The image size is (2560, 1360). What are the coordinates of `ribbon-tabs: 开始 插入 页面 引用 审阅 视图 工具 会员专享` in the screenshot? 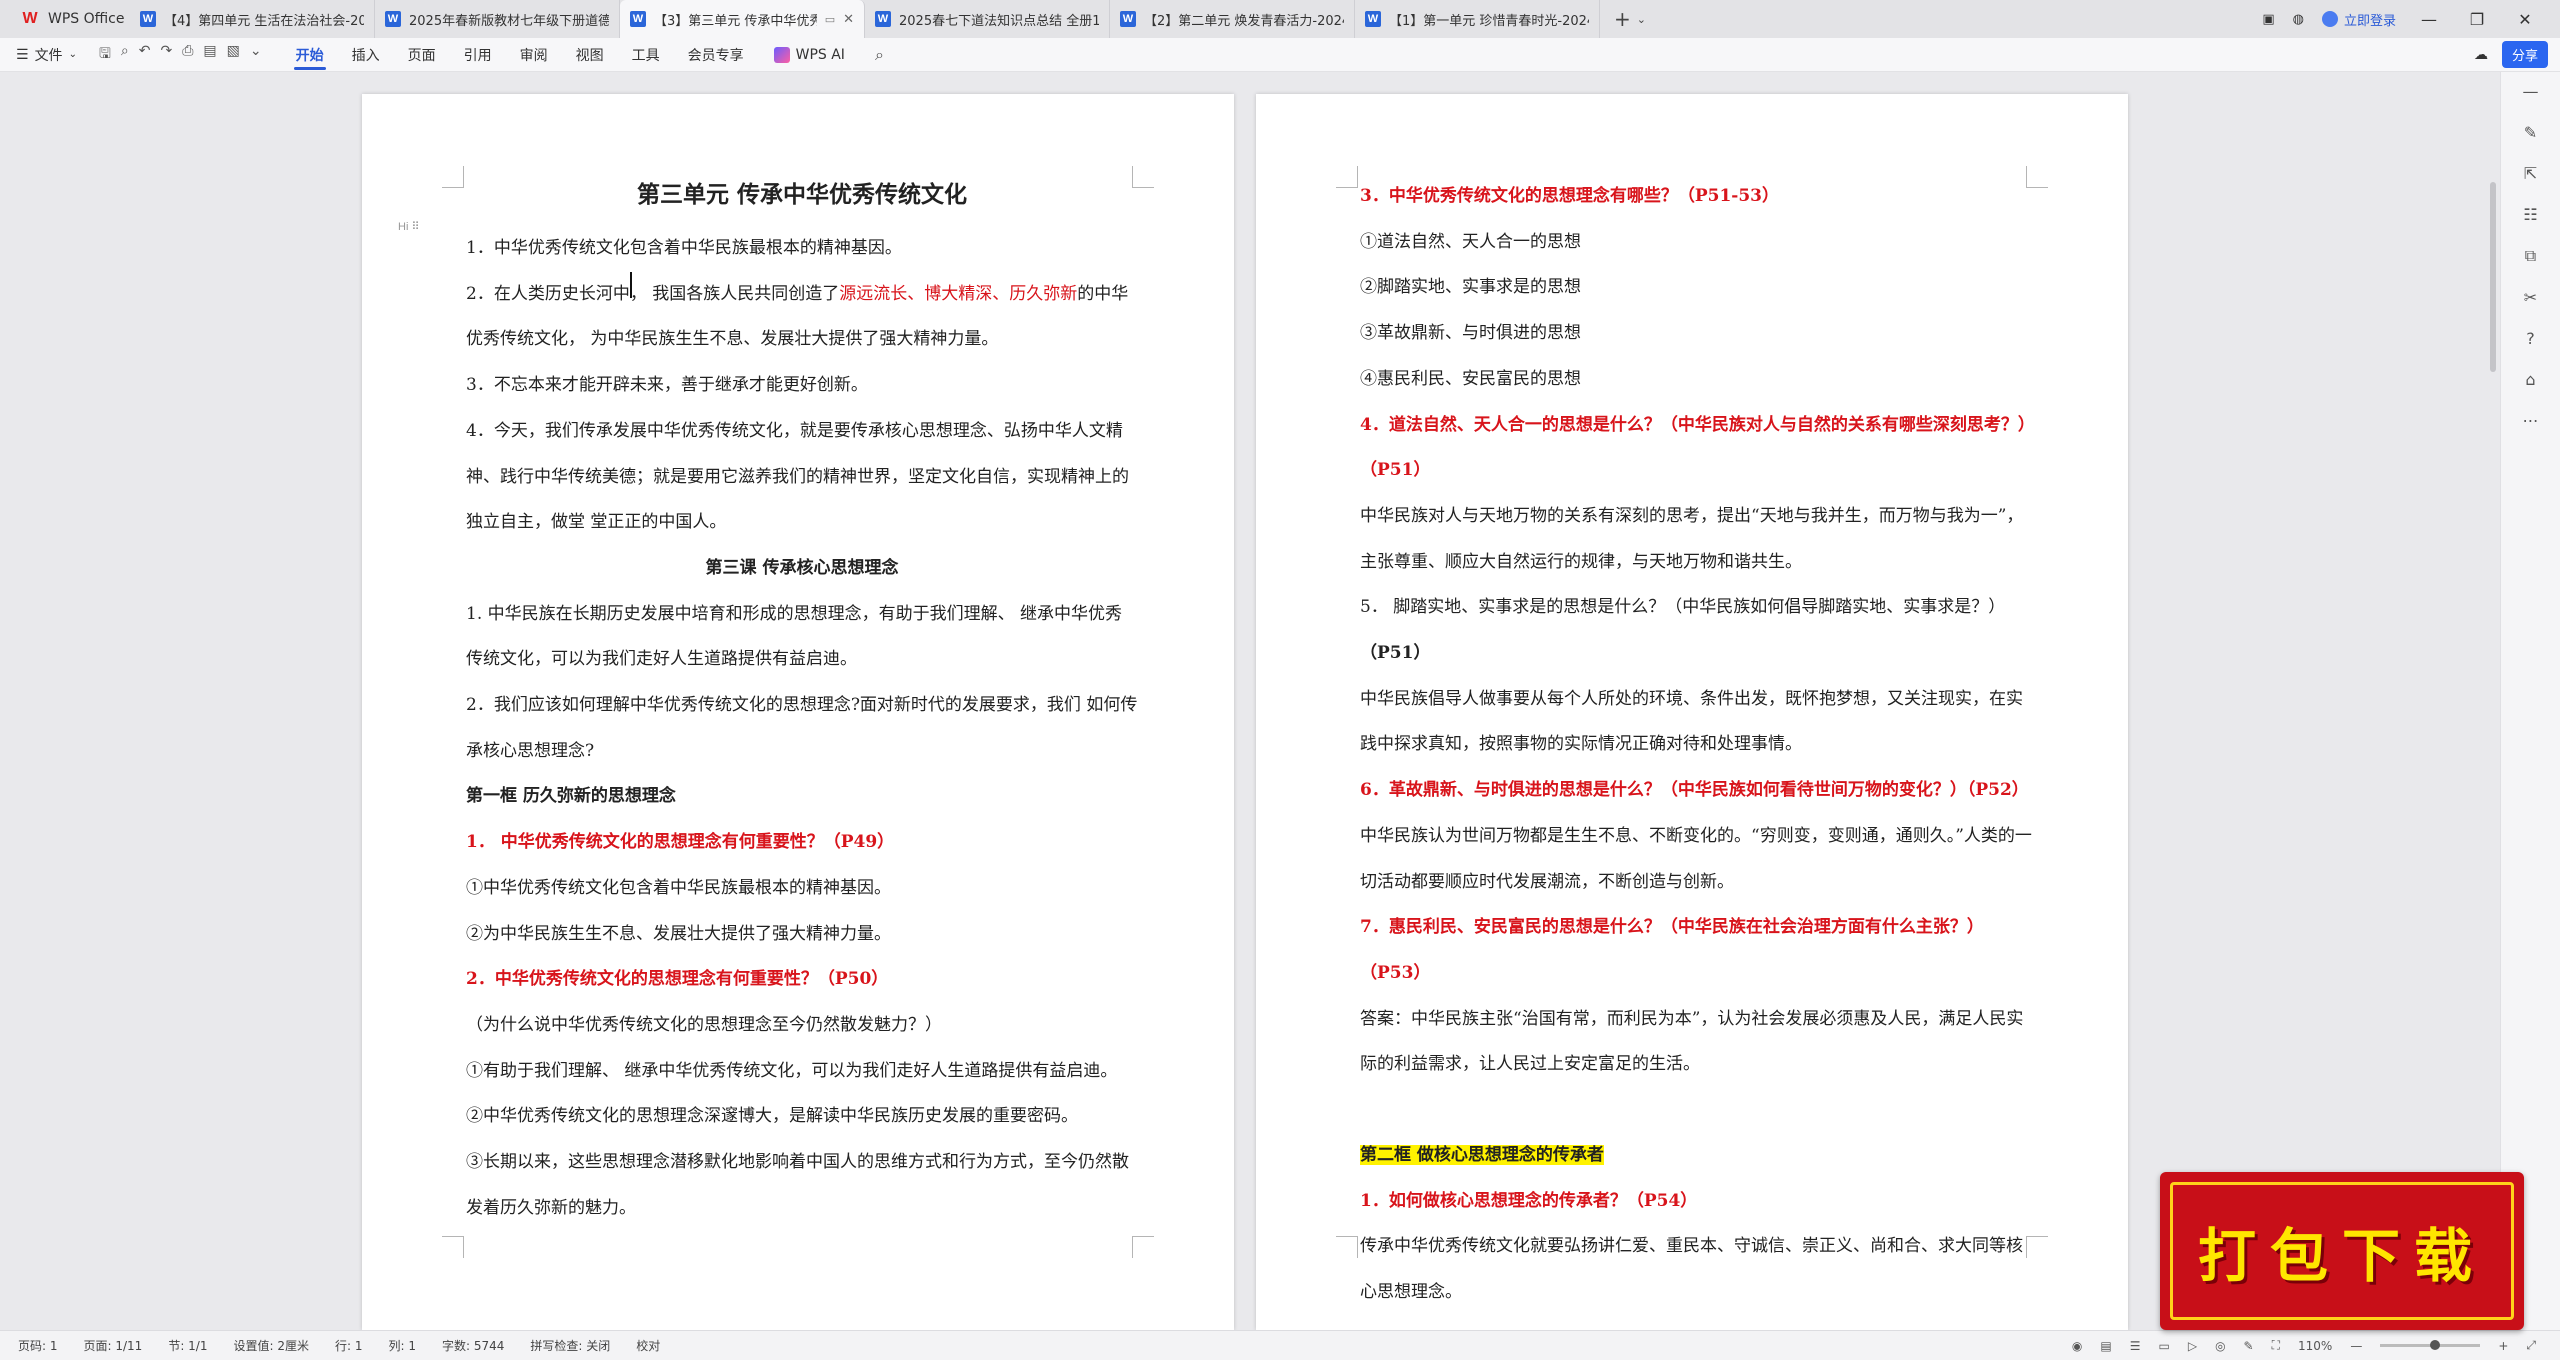 It's located at (520, 55).